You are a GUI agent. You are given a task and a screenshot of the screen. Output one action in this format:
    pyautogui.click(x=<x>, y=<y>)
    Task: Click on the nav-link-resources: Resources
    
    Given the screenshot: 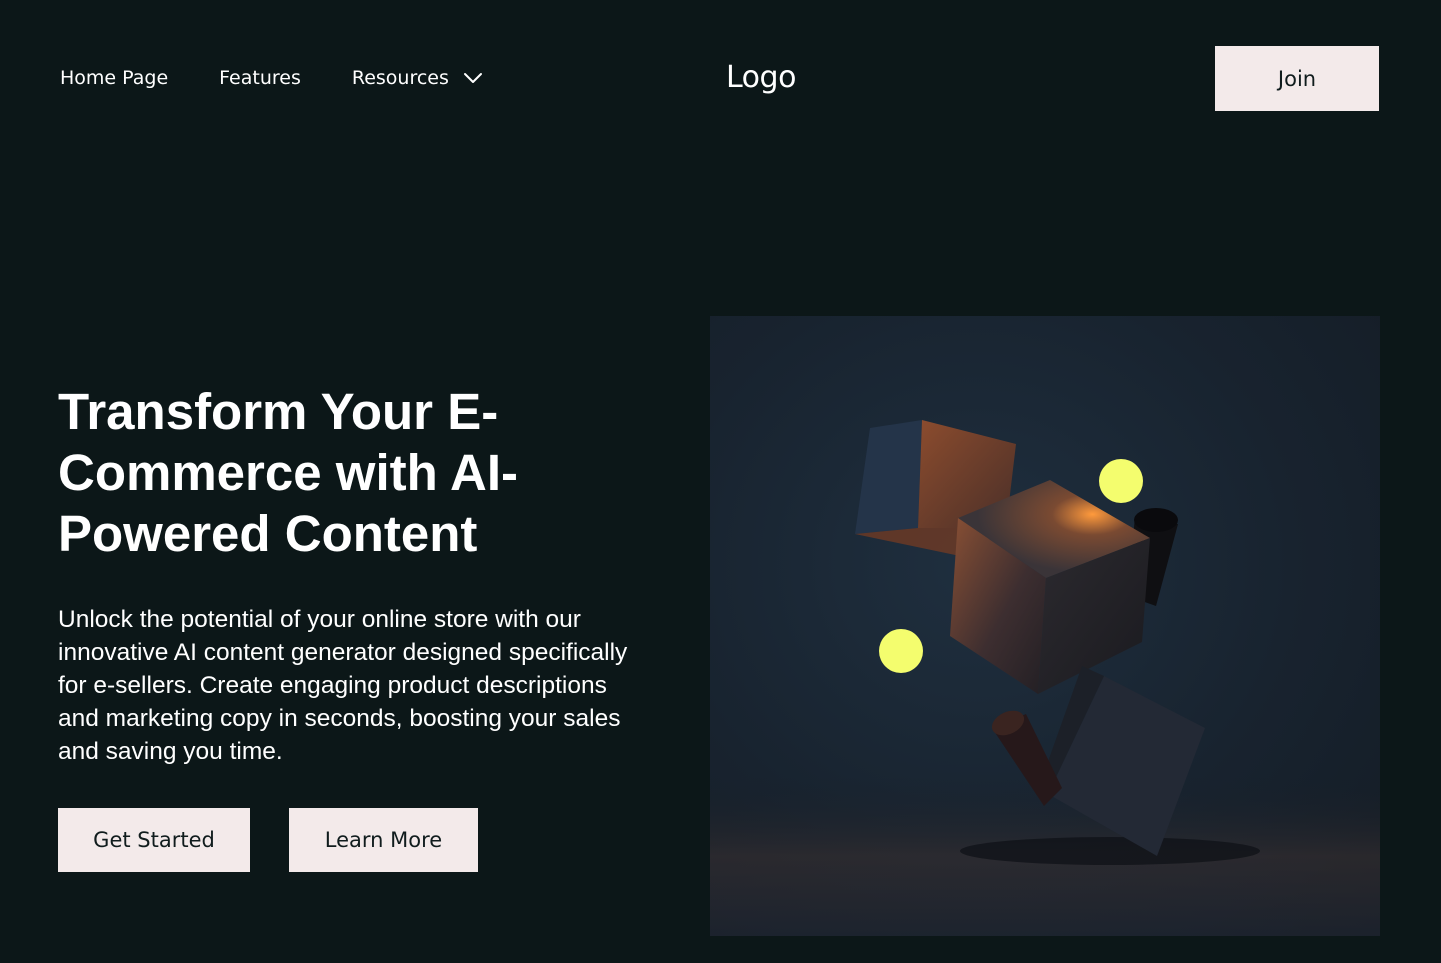 What is the action you would take?
    pyautogui.click(x=400, y=78)
    